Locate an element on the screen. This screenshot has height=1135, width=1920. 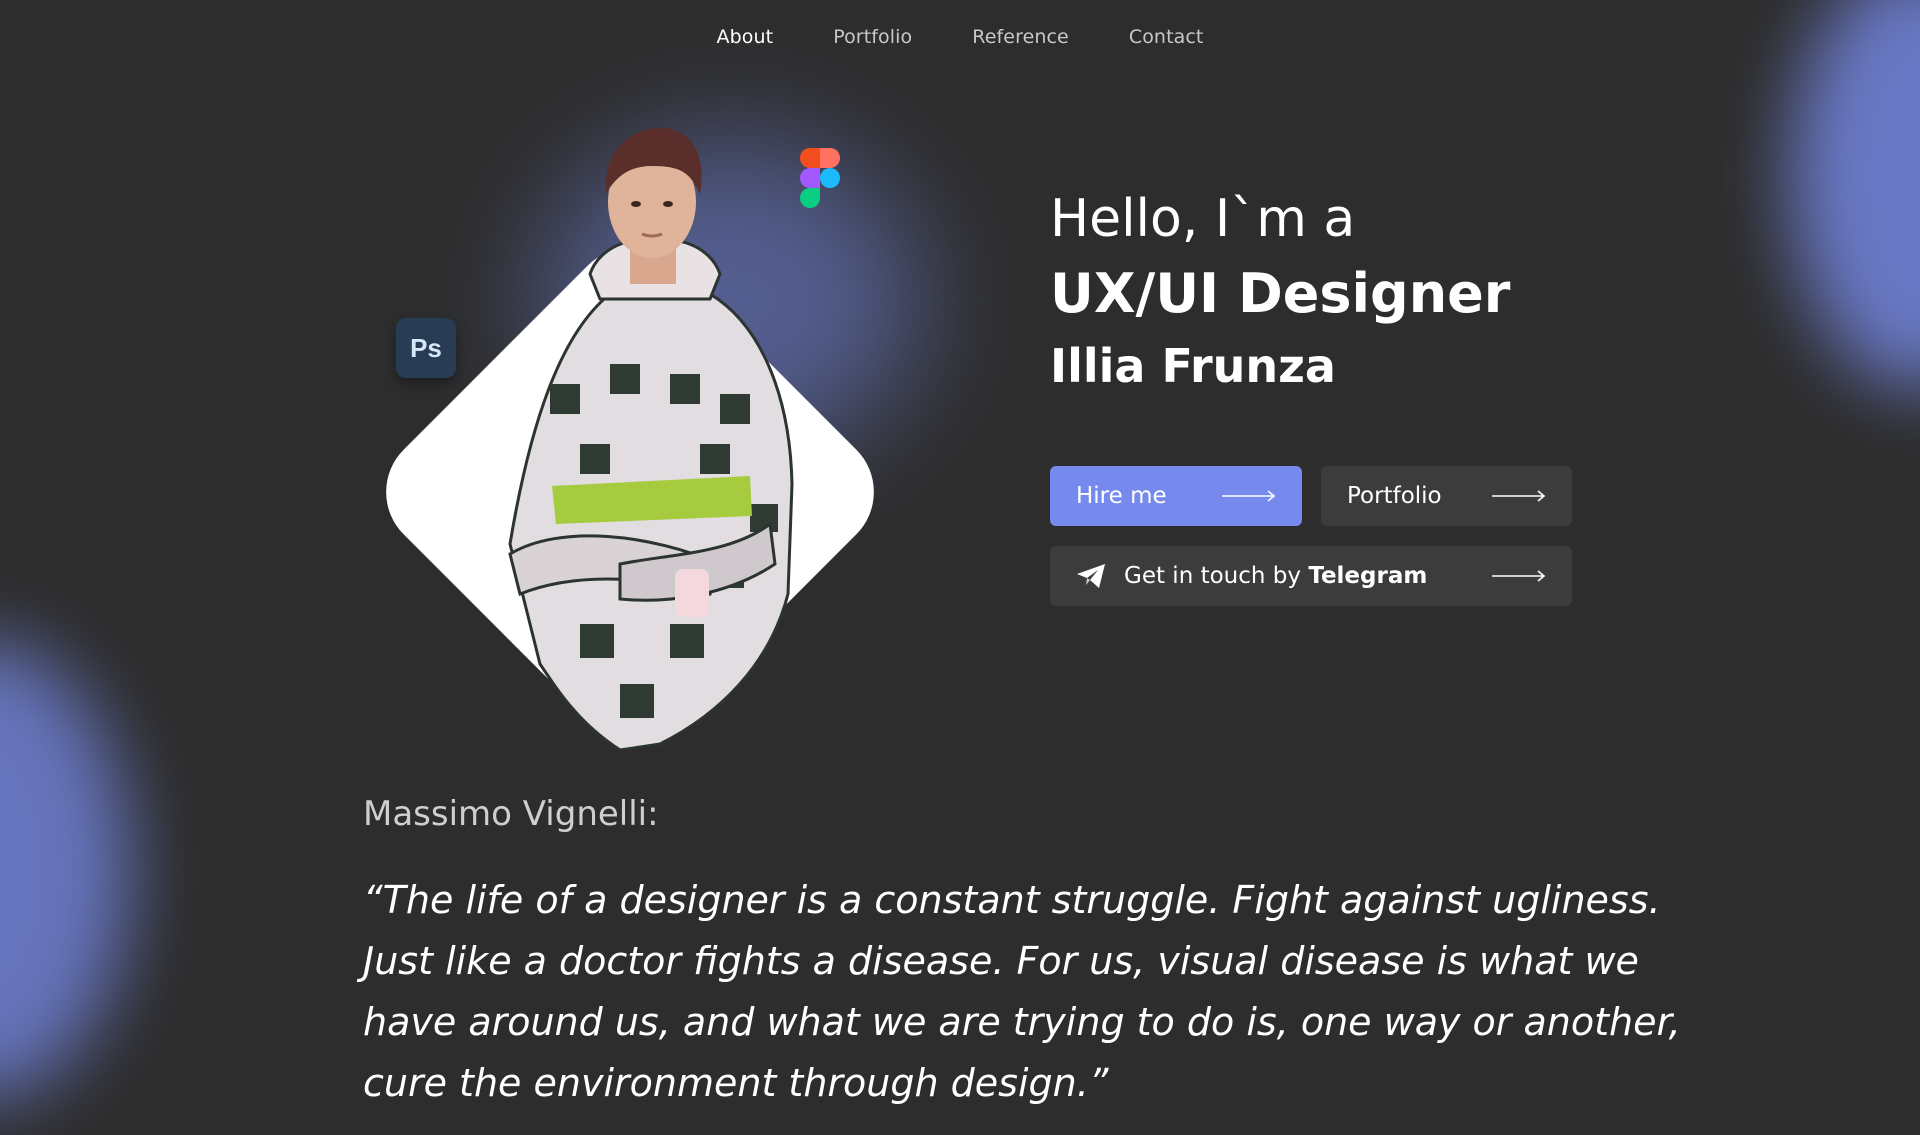
nav-item-portfolio: Portfolio is located at coordinates (872, 37).